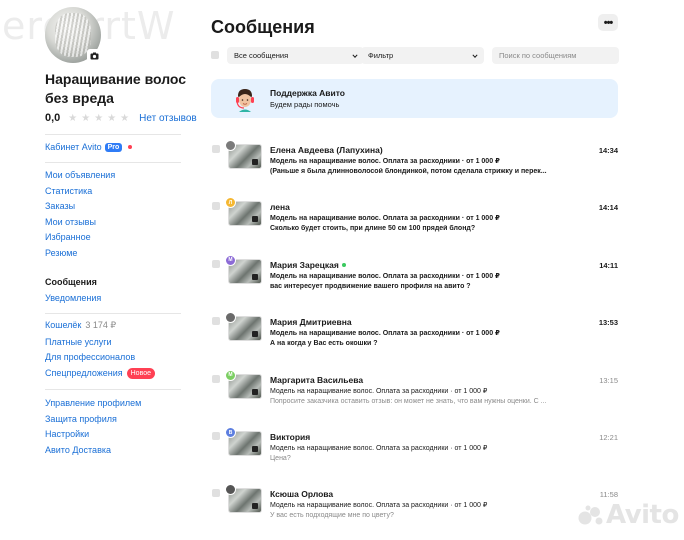 The image size is (684, 540). Describe the element at coordinates (73, 147) in the screenshot. I see `cabinet-label: Кабинет Avito` at that location.